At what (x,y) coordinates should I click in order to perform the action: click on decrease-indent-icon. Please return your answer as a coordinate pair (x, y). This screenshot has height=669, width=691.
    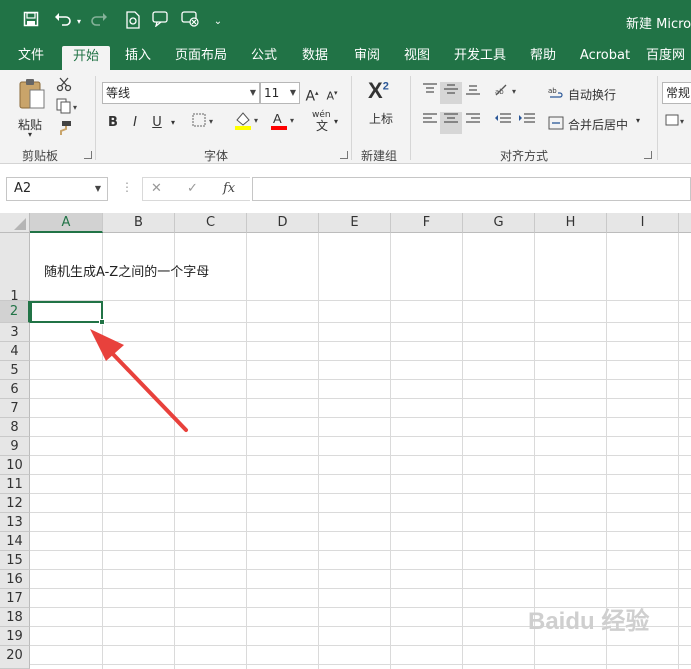
    Looking at the image, I should click on (503, 123).